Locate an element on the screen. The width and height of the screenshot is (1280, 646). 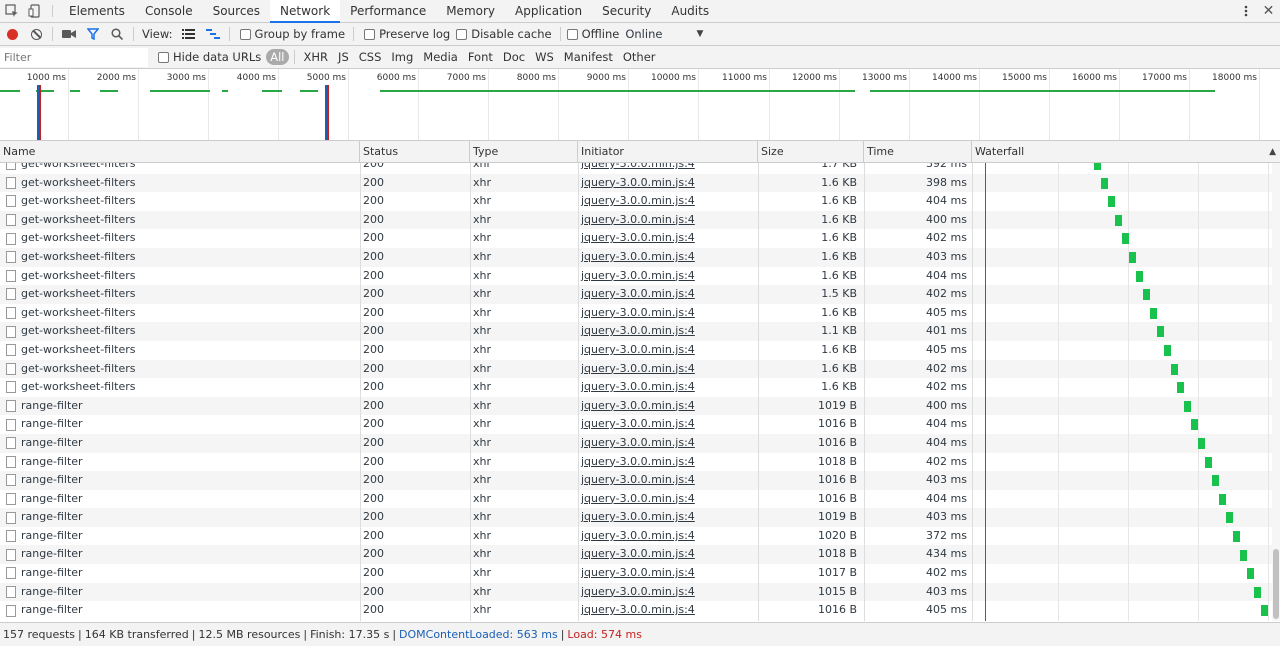
scrollbar is located at coordinates (1276, 392).